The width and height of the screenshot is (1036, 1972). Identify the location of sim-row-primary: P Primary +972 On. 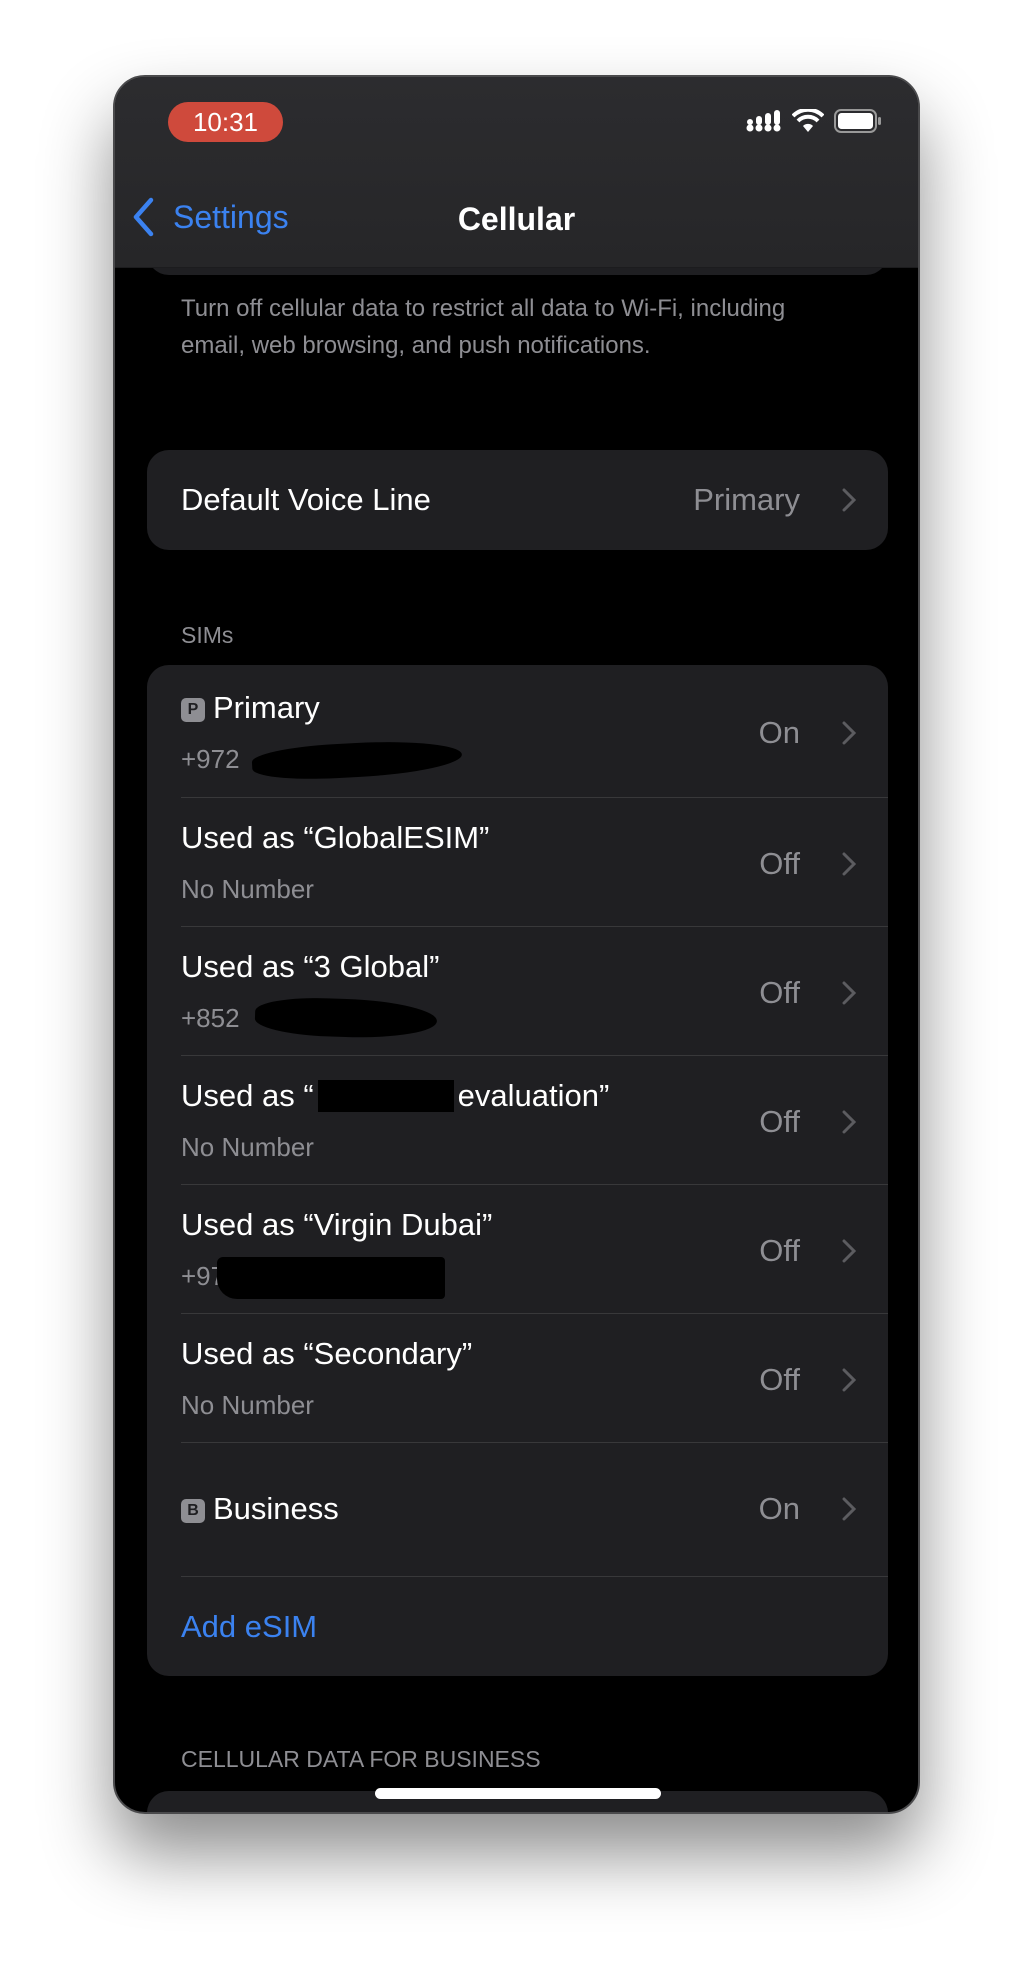
(517, 731).